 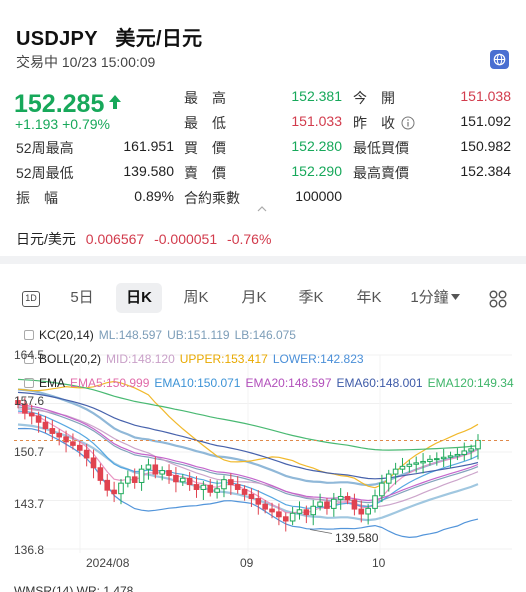 I want to click on symbol: USDJPY, so click(x=57, y=39).